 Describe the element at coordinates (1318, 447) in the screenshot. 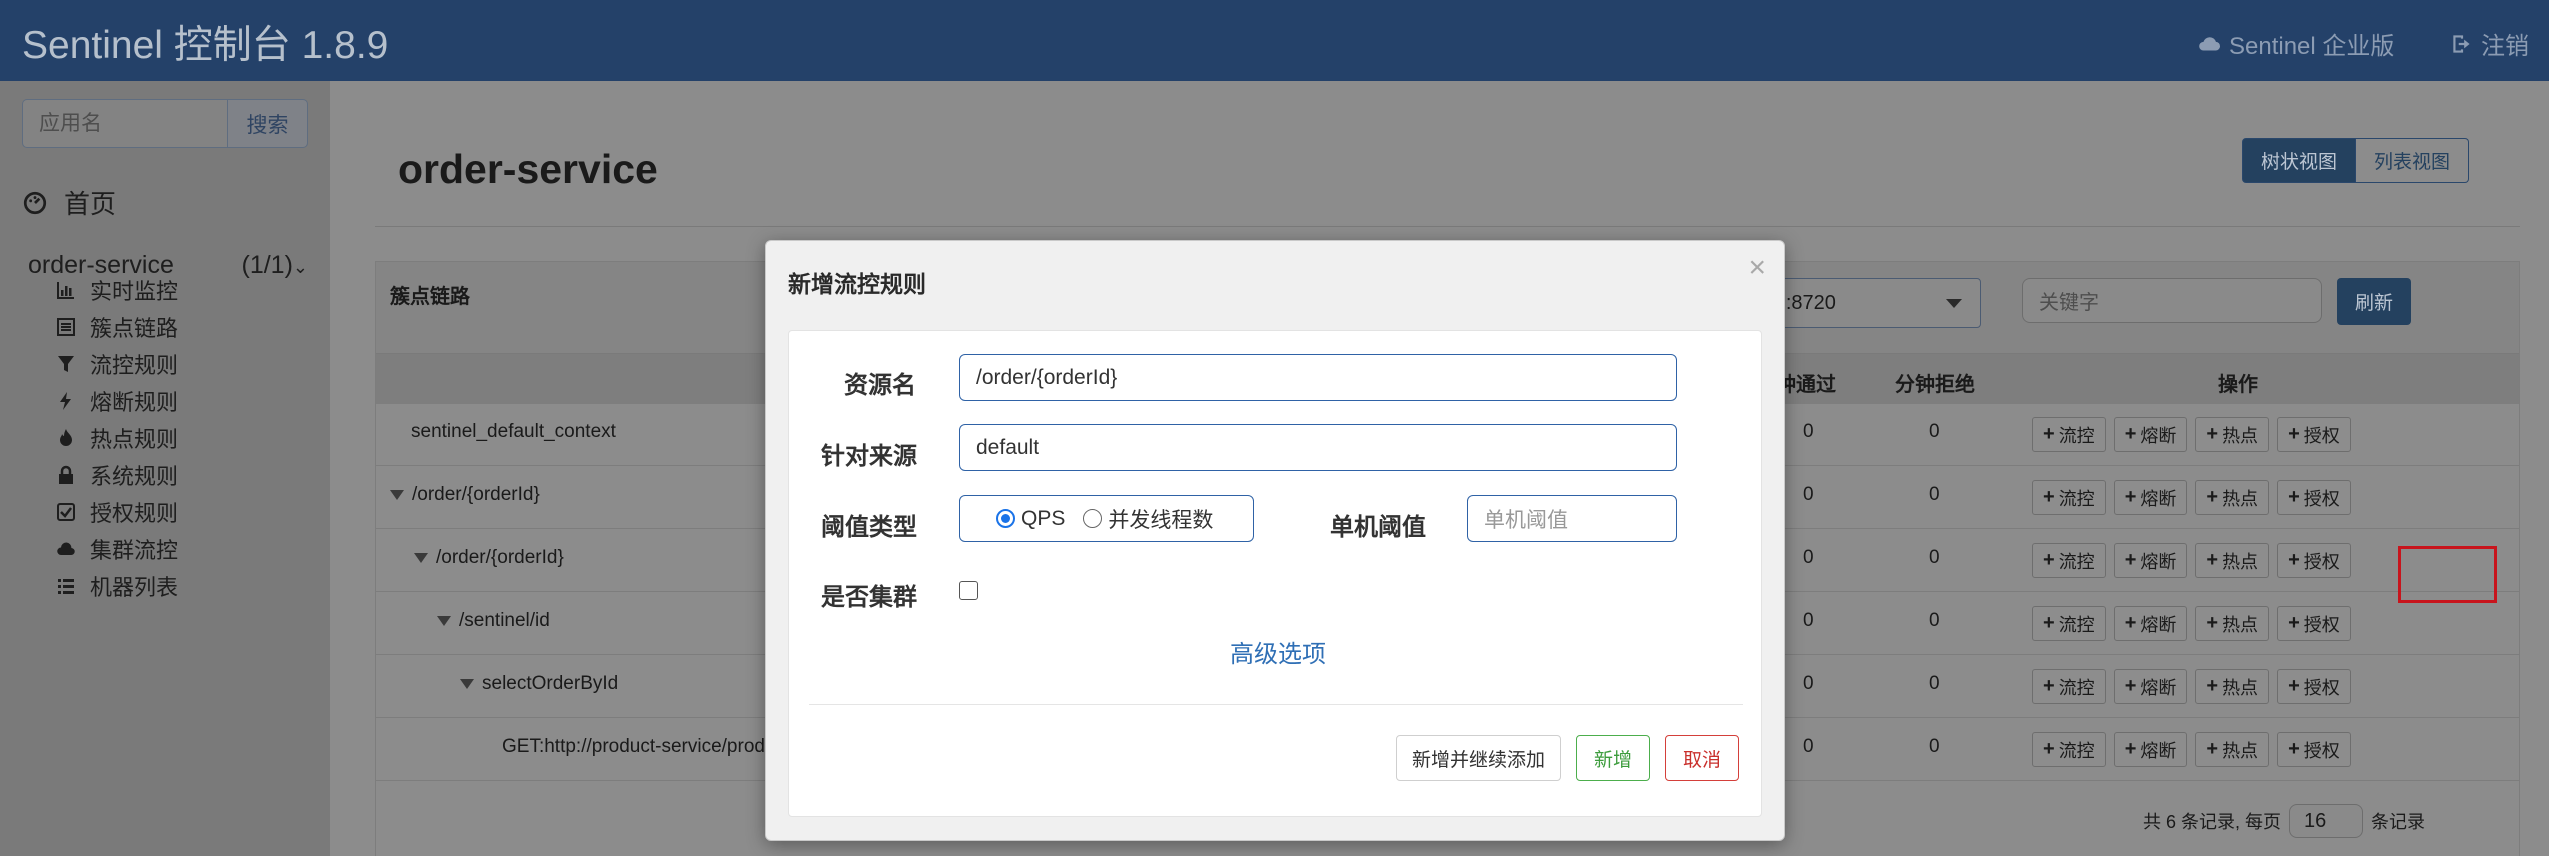

I see `origin-field: default` at that location.